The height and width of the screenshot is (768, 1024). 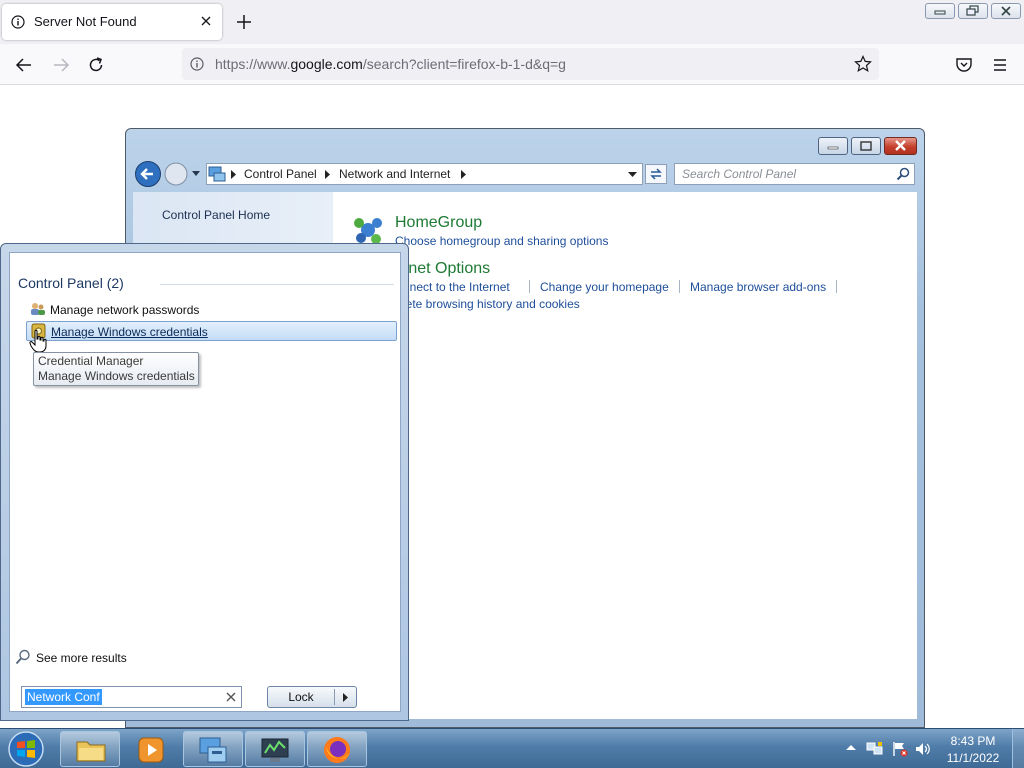 What do you see at coordinates (973, 758) in the screenshot?
I see `clock-date: 11/1/2022` at bounding box center [973, 758].